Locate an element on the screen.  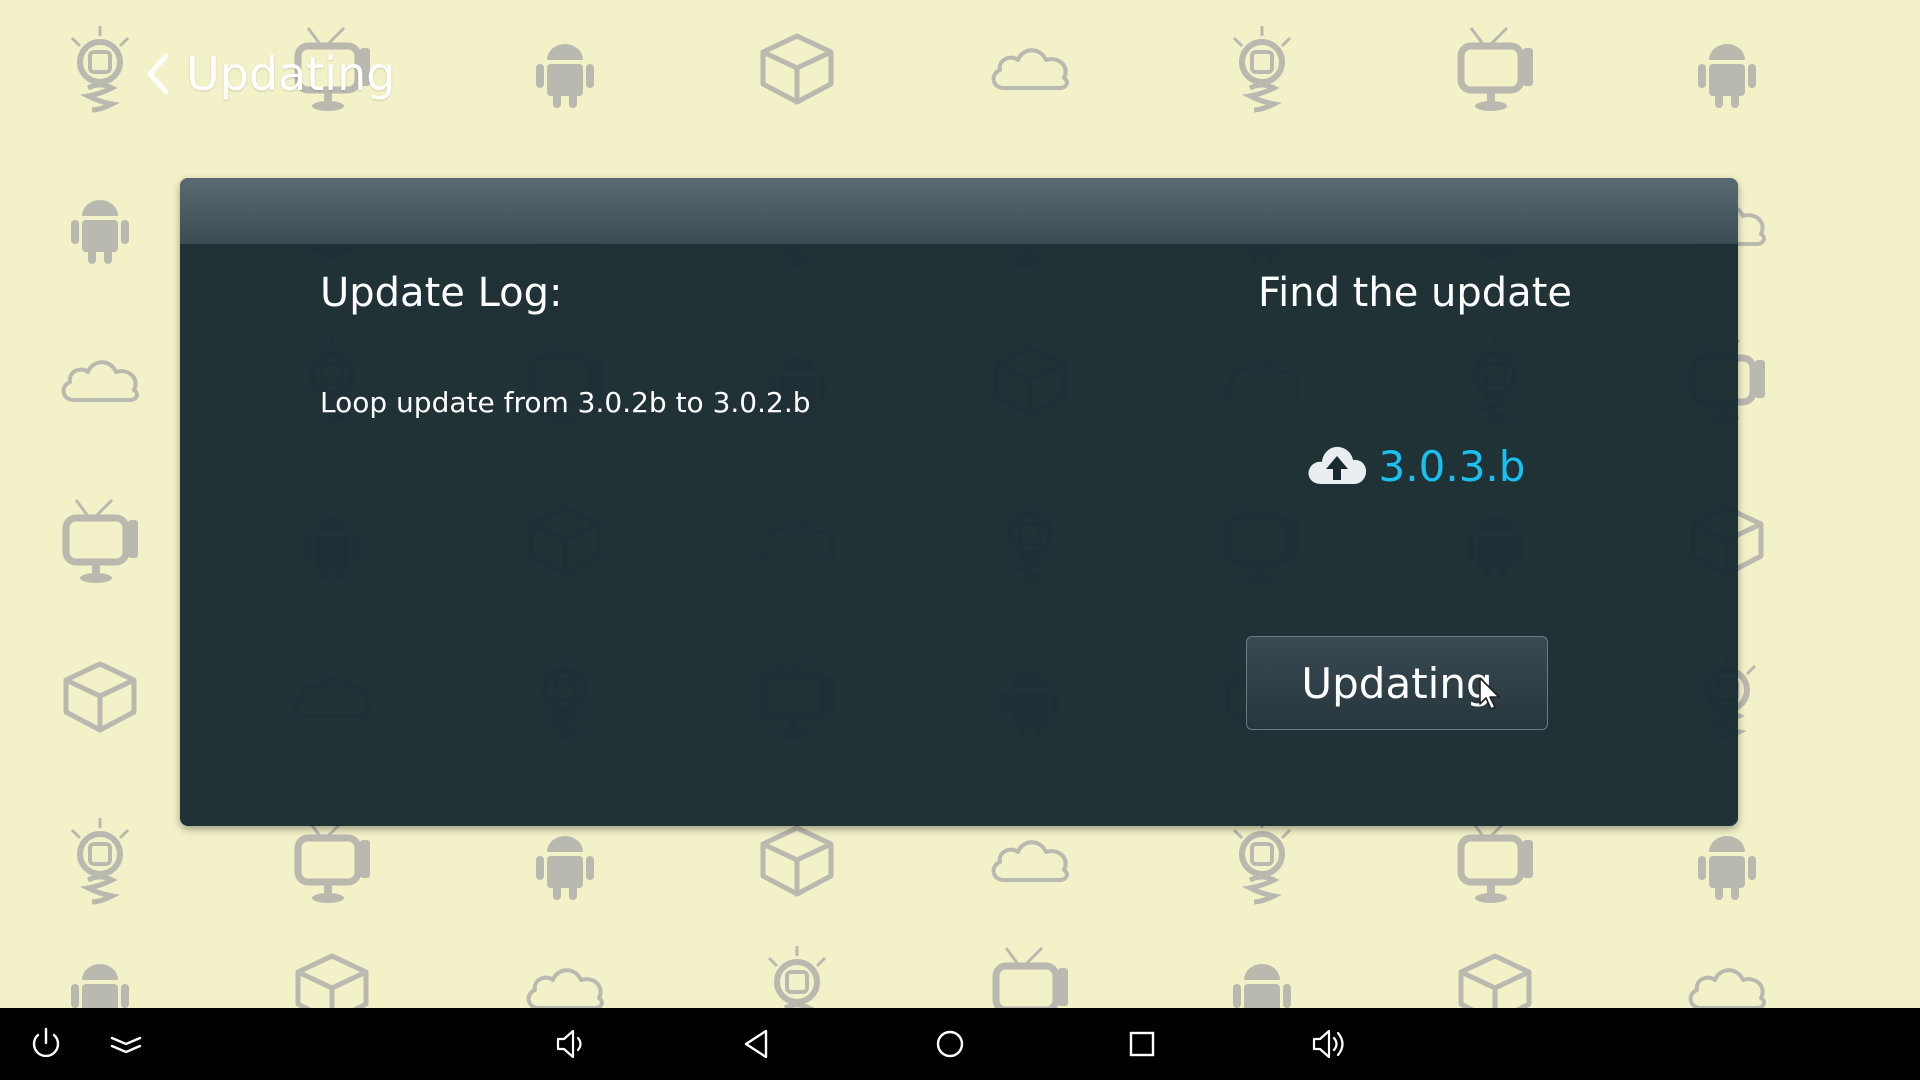
power-icon is located at coordinates (46, 1042).